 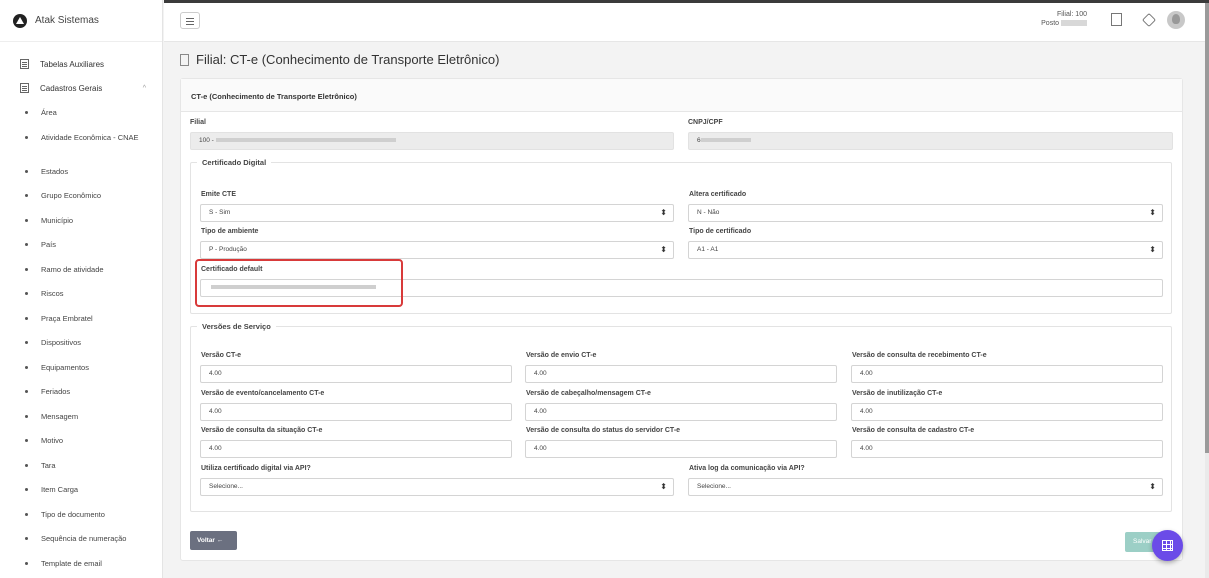 What do you see at coordinates (60, 416) in the screenshot?
I see `sidebar-item-label: Mensagem` at bounding box center [60, 416].